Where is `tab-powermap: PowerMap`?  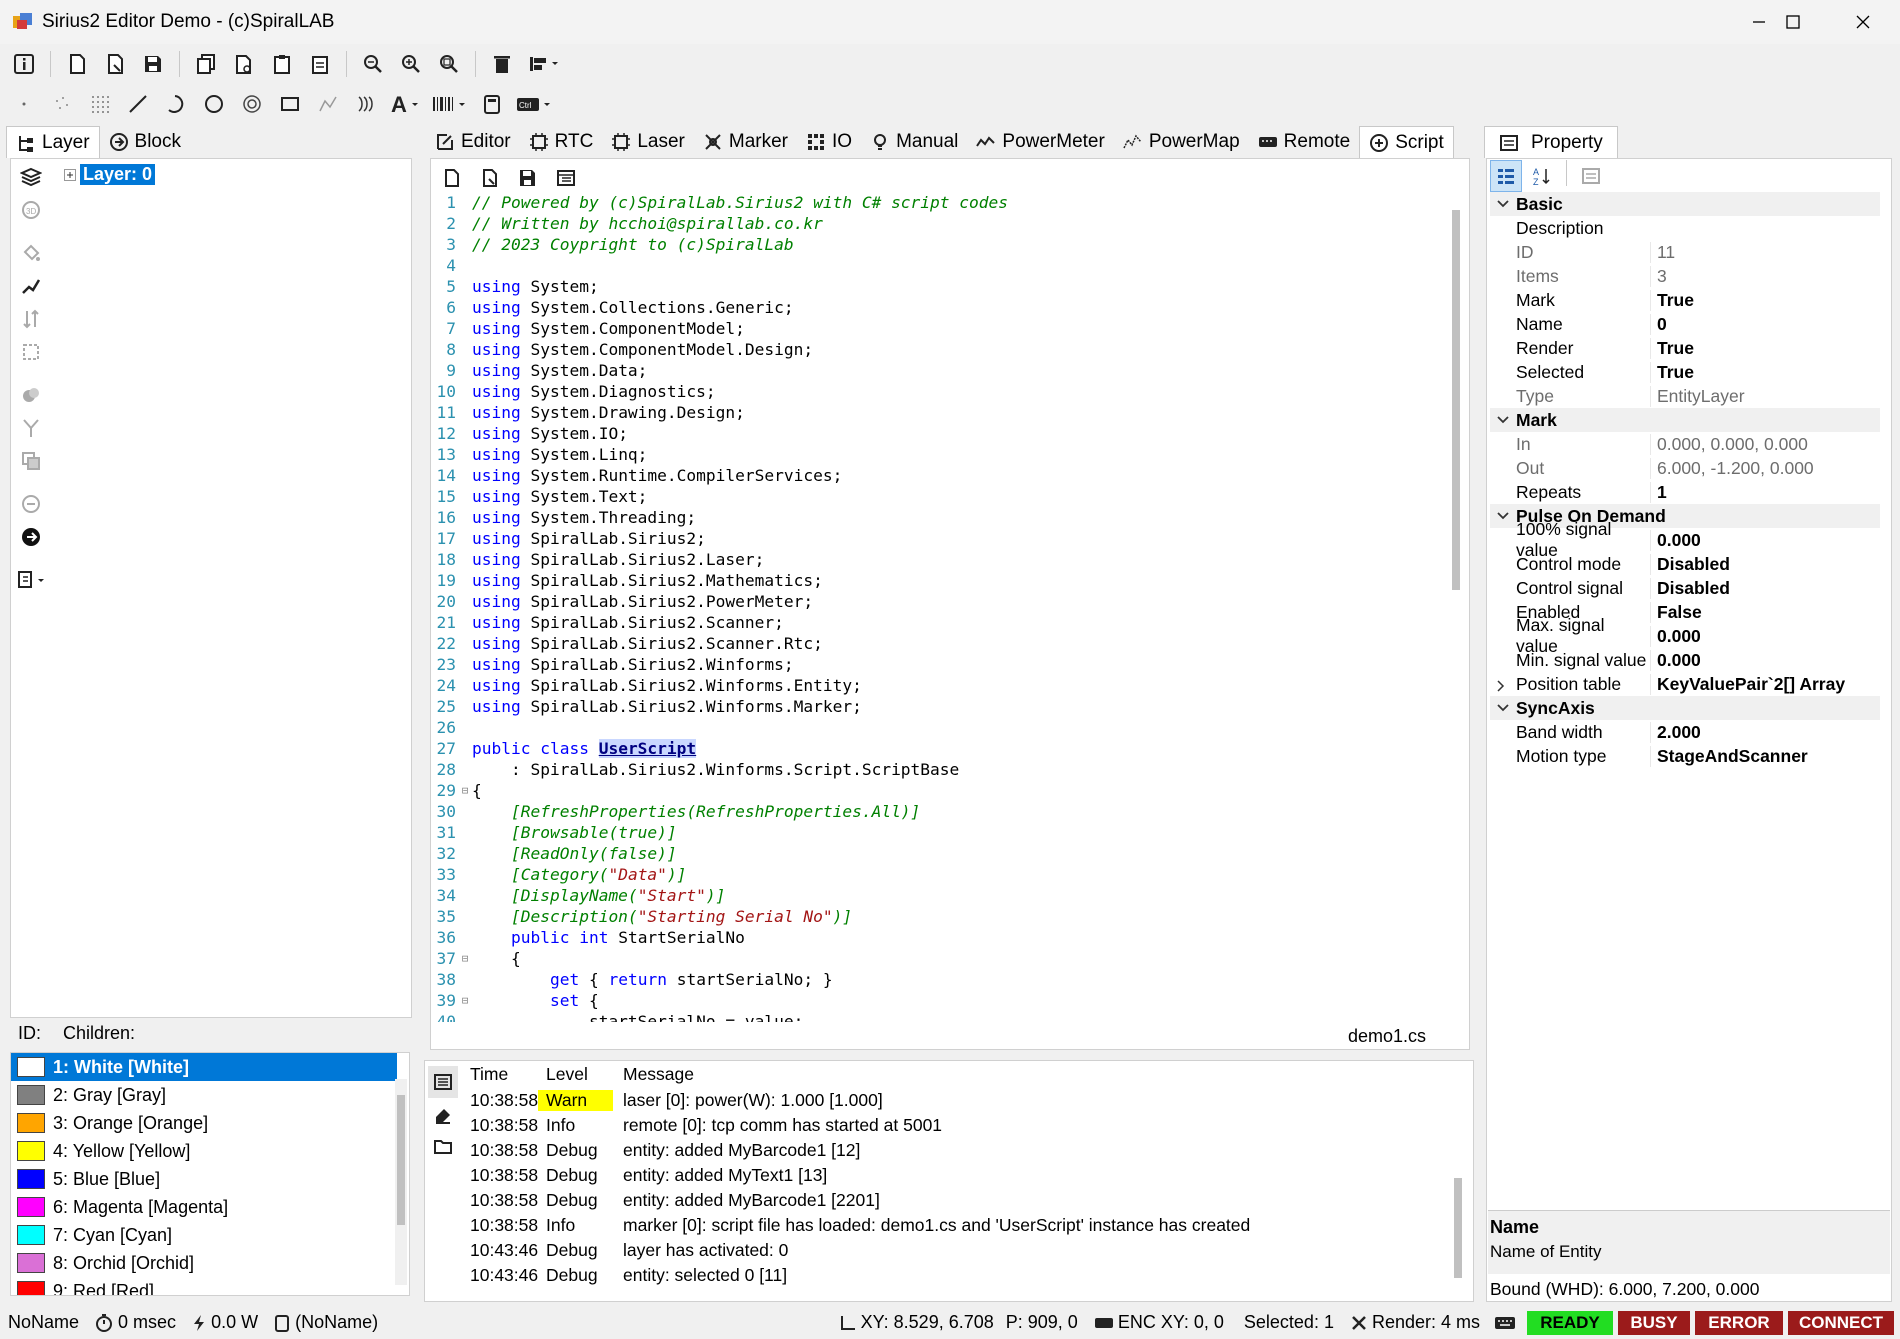
tab-powermap: PowerMap is located at coordinates (1181, 142).